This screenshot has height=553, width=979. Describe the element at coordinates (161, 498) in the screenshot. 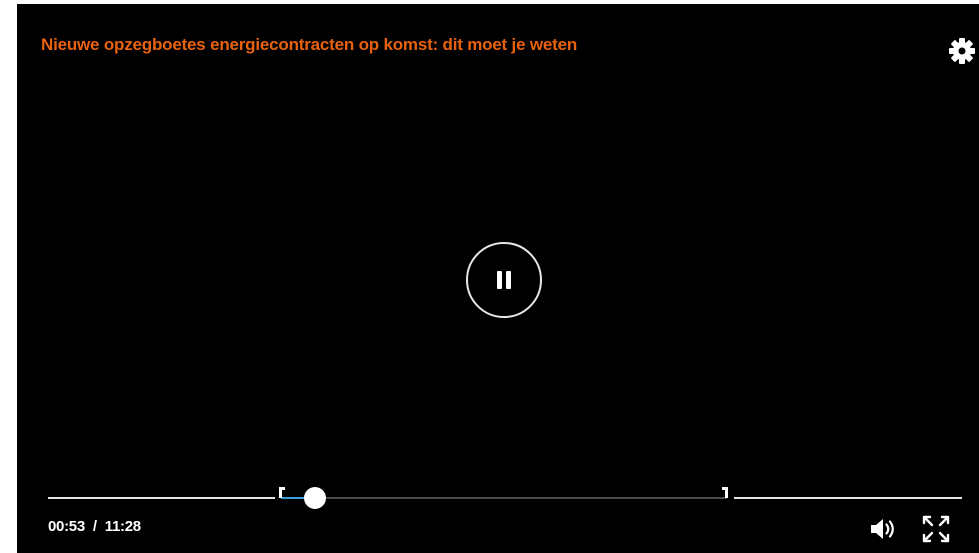

I see `seek-rail-before-chapter` at that location.